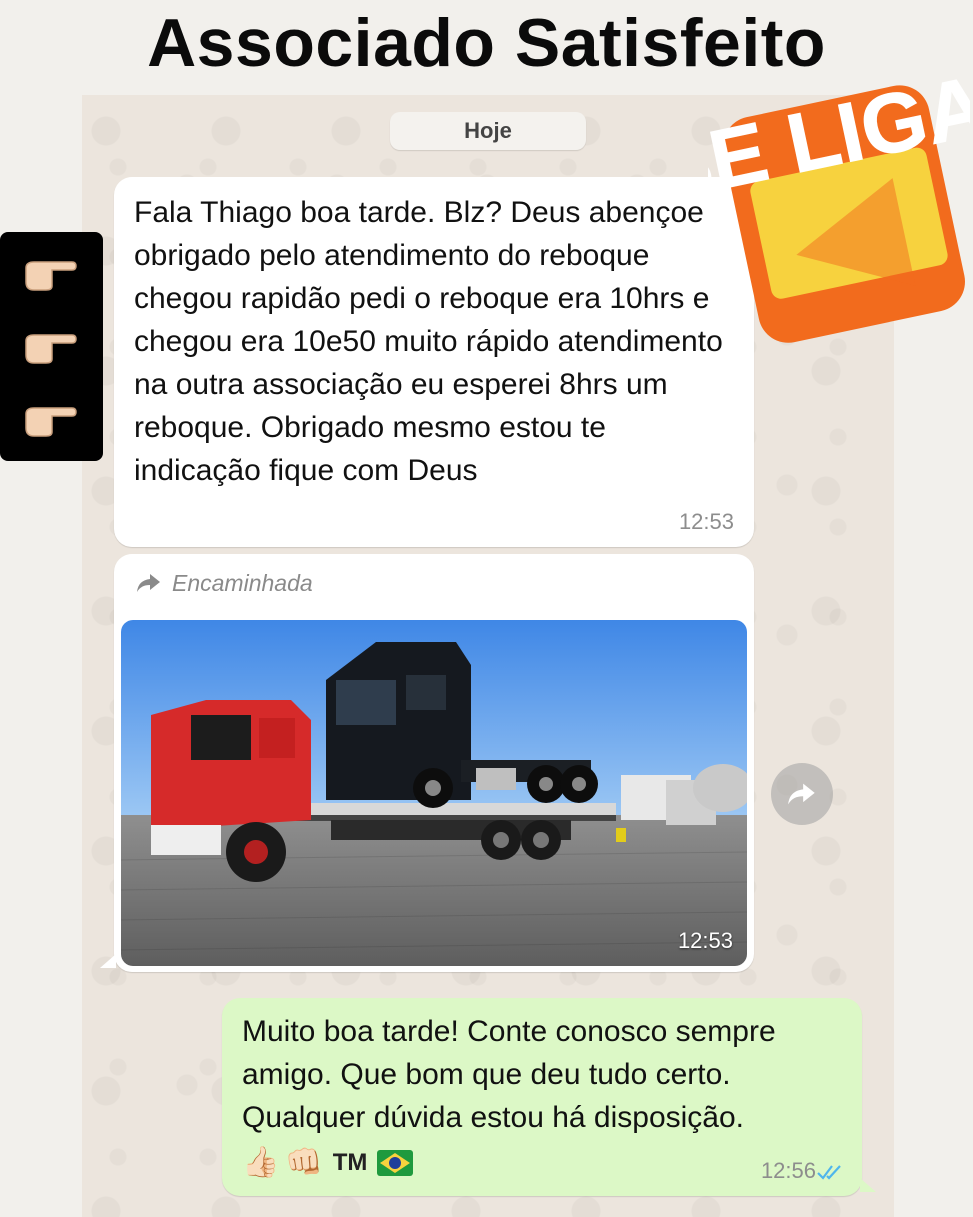 This screenshot has width=973, height=1217. Describe the element at coordinates (395, 1162) in the screenshot. I see `brazil-flag-icon` at that location.